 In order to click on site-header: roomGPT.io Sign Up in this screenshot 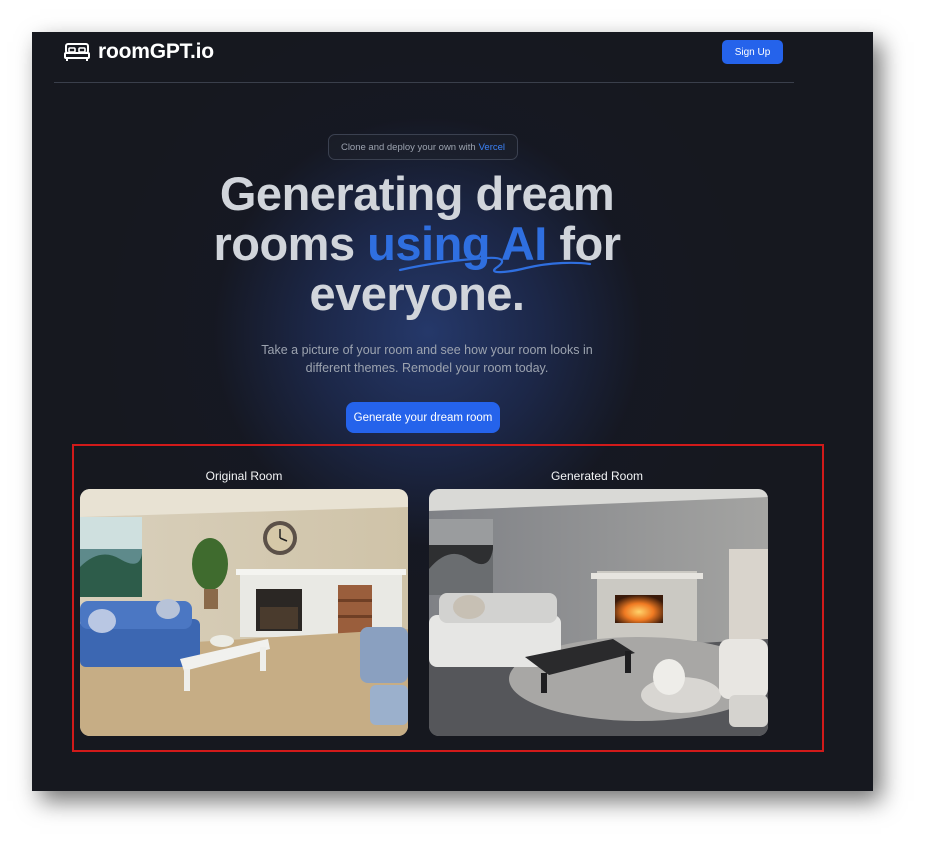, I will do `click(452, 58)`.